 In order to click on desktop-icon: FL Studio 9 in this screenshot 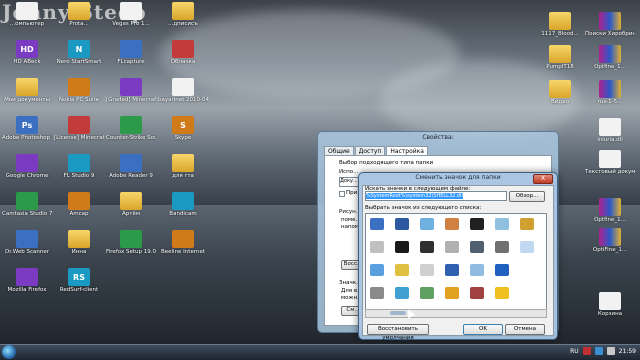, I will do `click(79, 166)`.